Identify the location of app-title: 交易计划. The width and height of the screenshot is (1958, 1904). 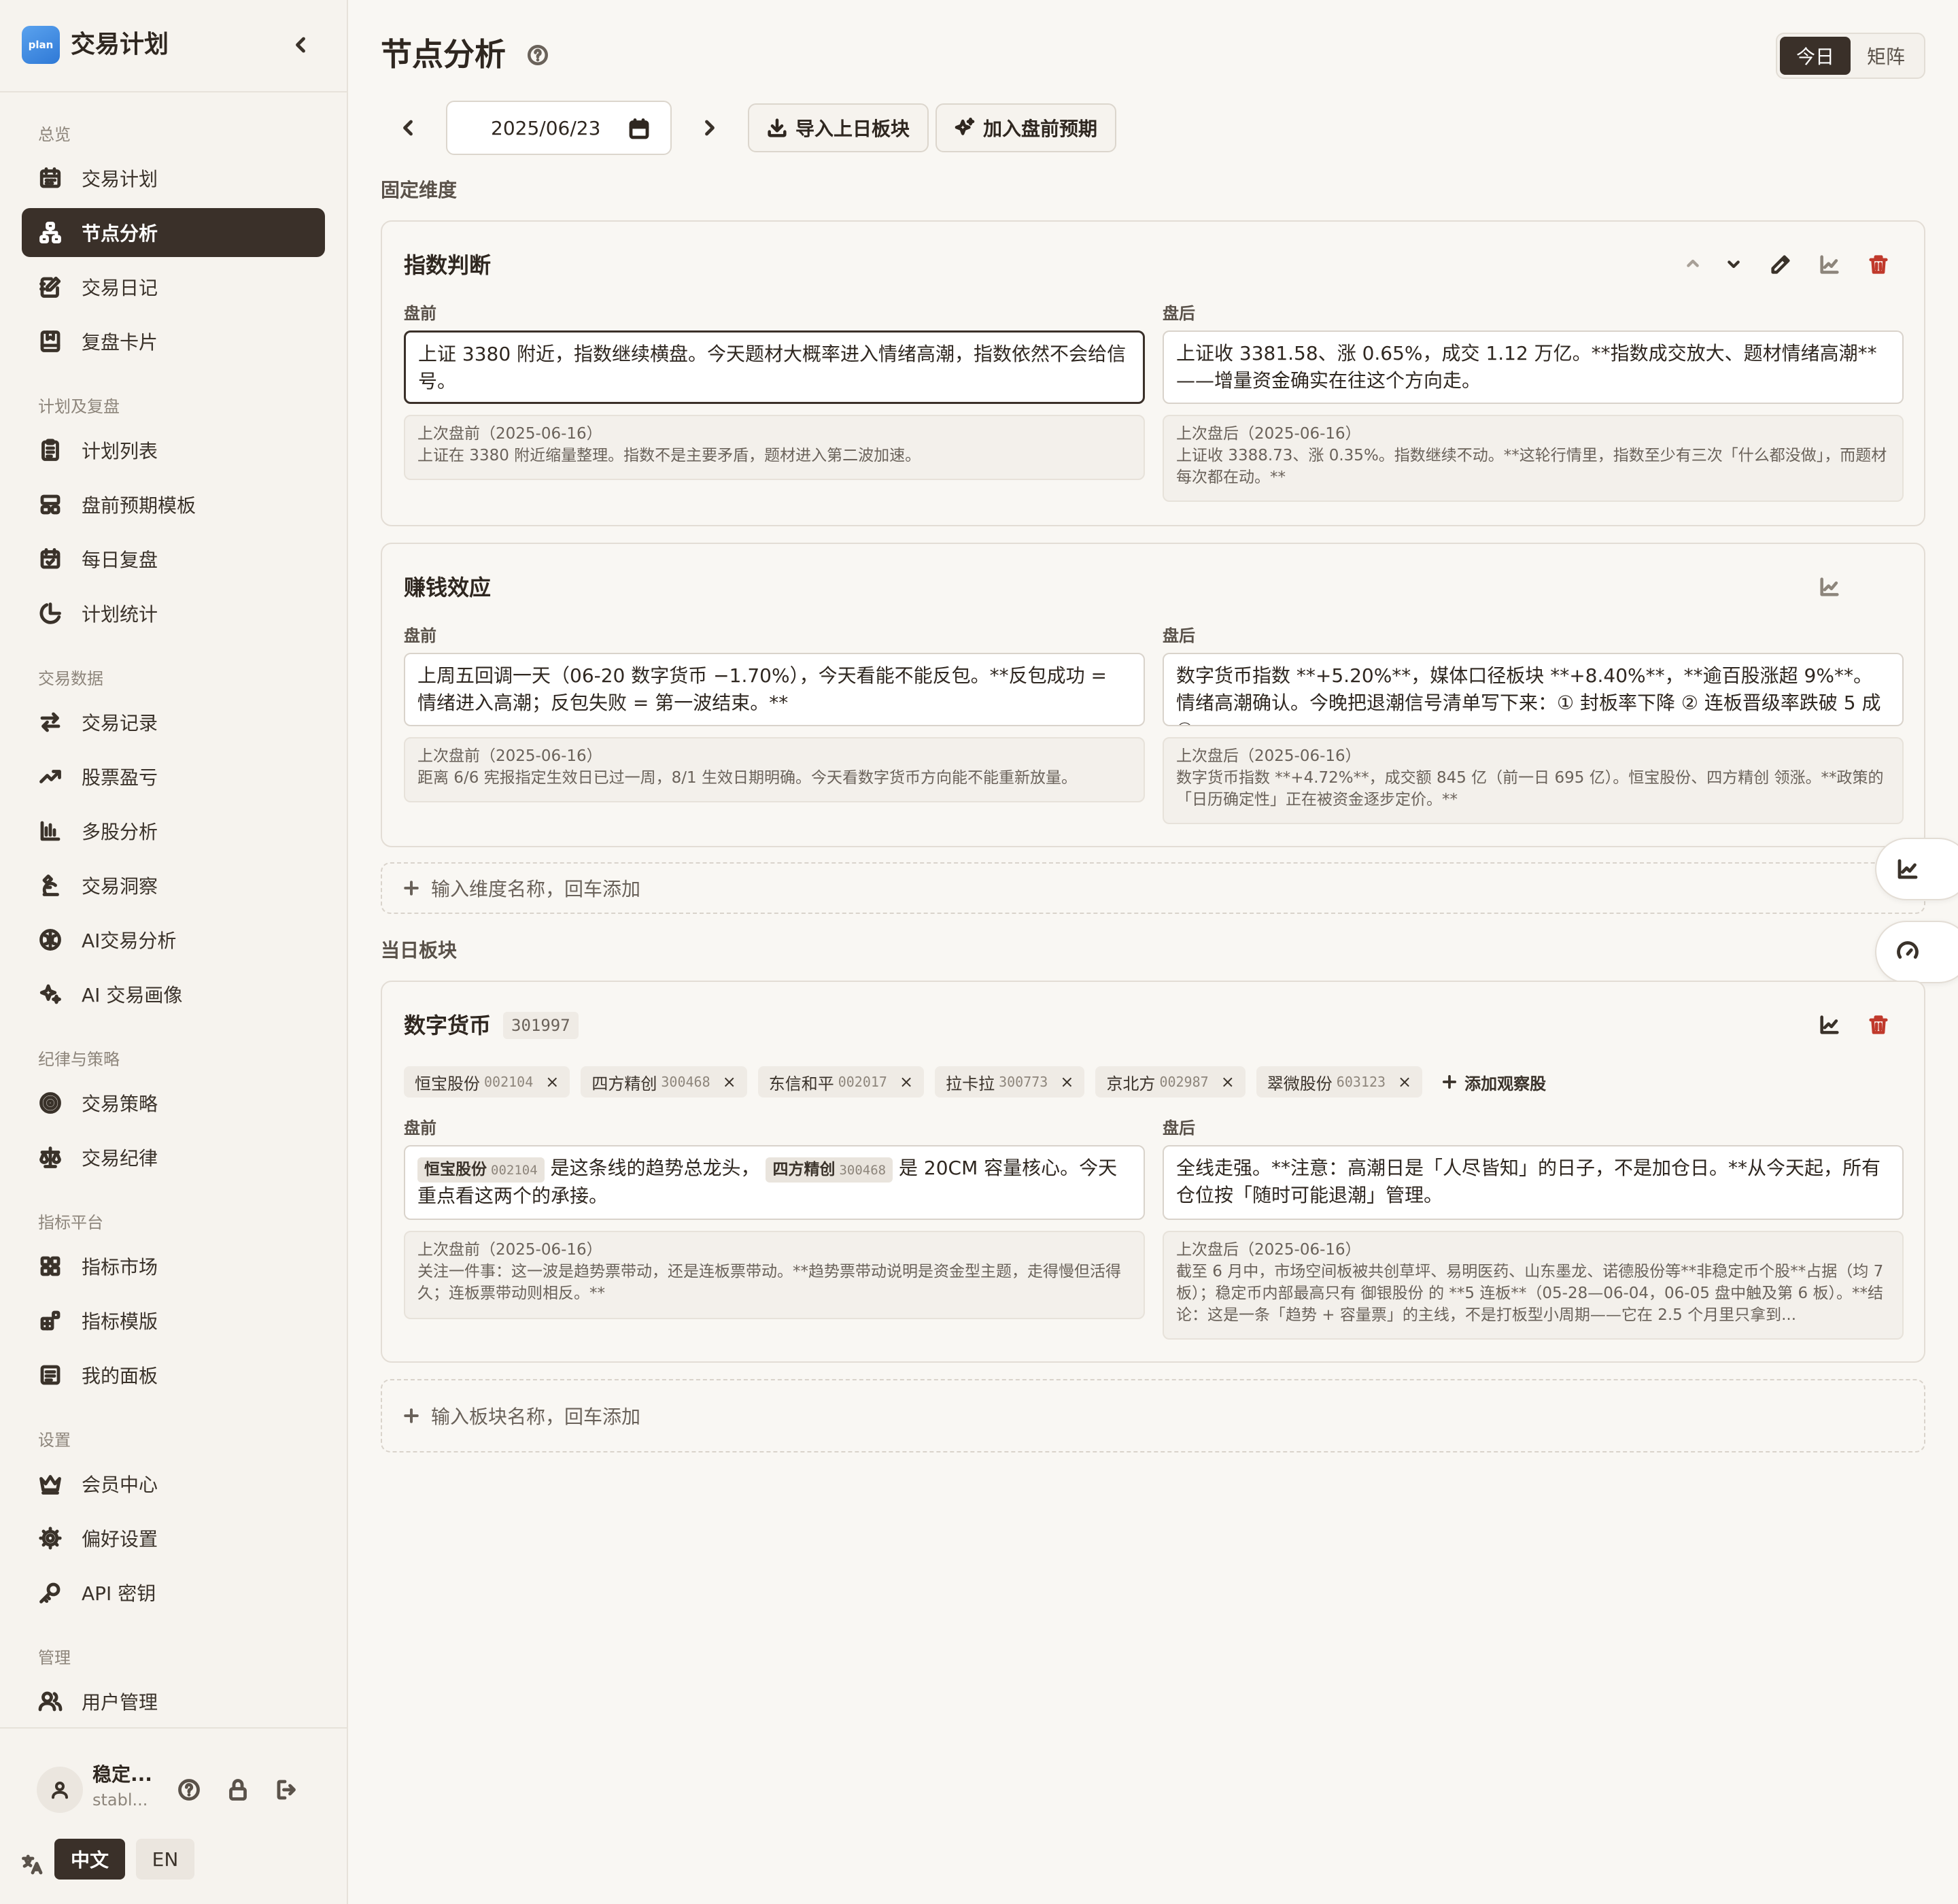
(120, 45).